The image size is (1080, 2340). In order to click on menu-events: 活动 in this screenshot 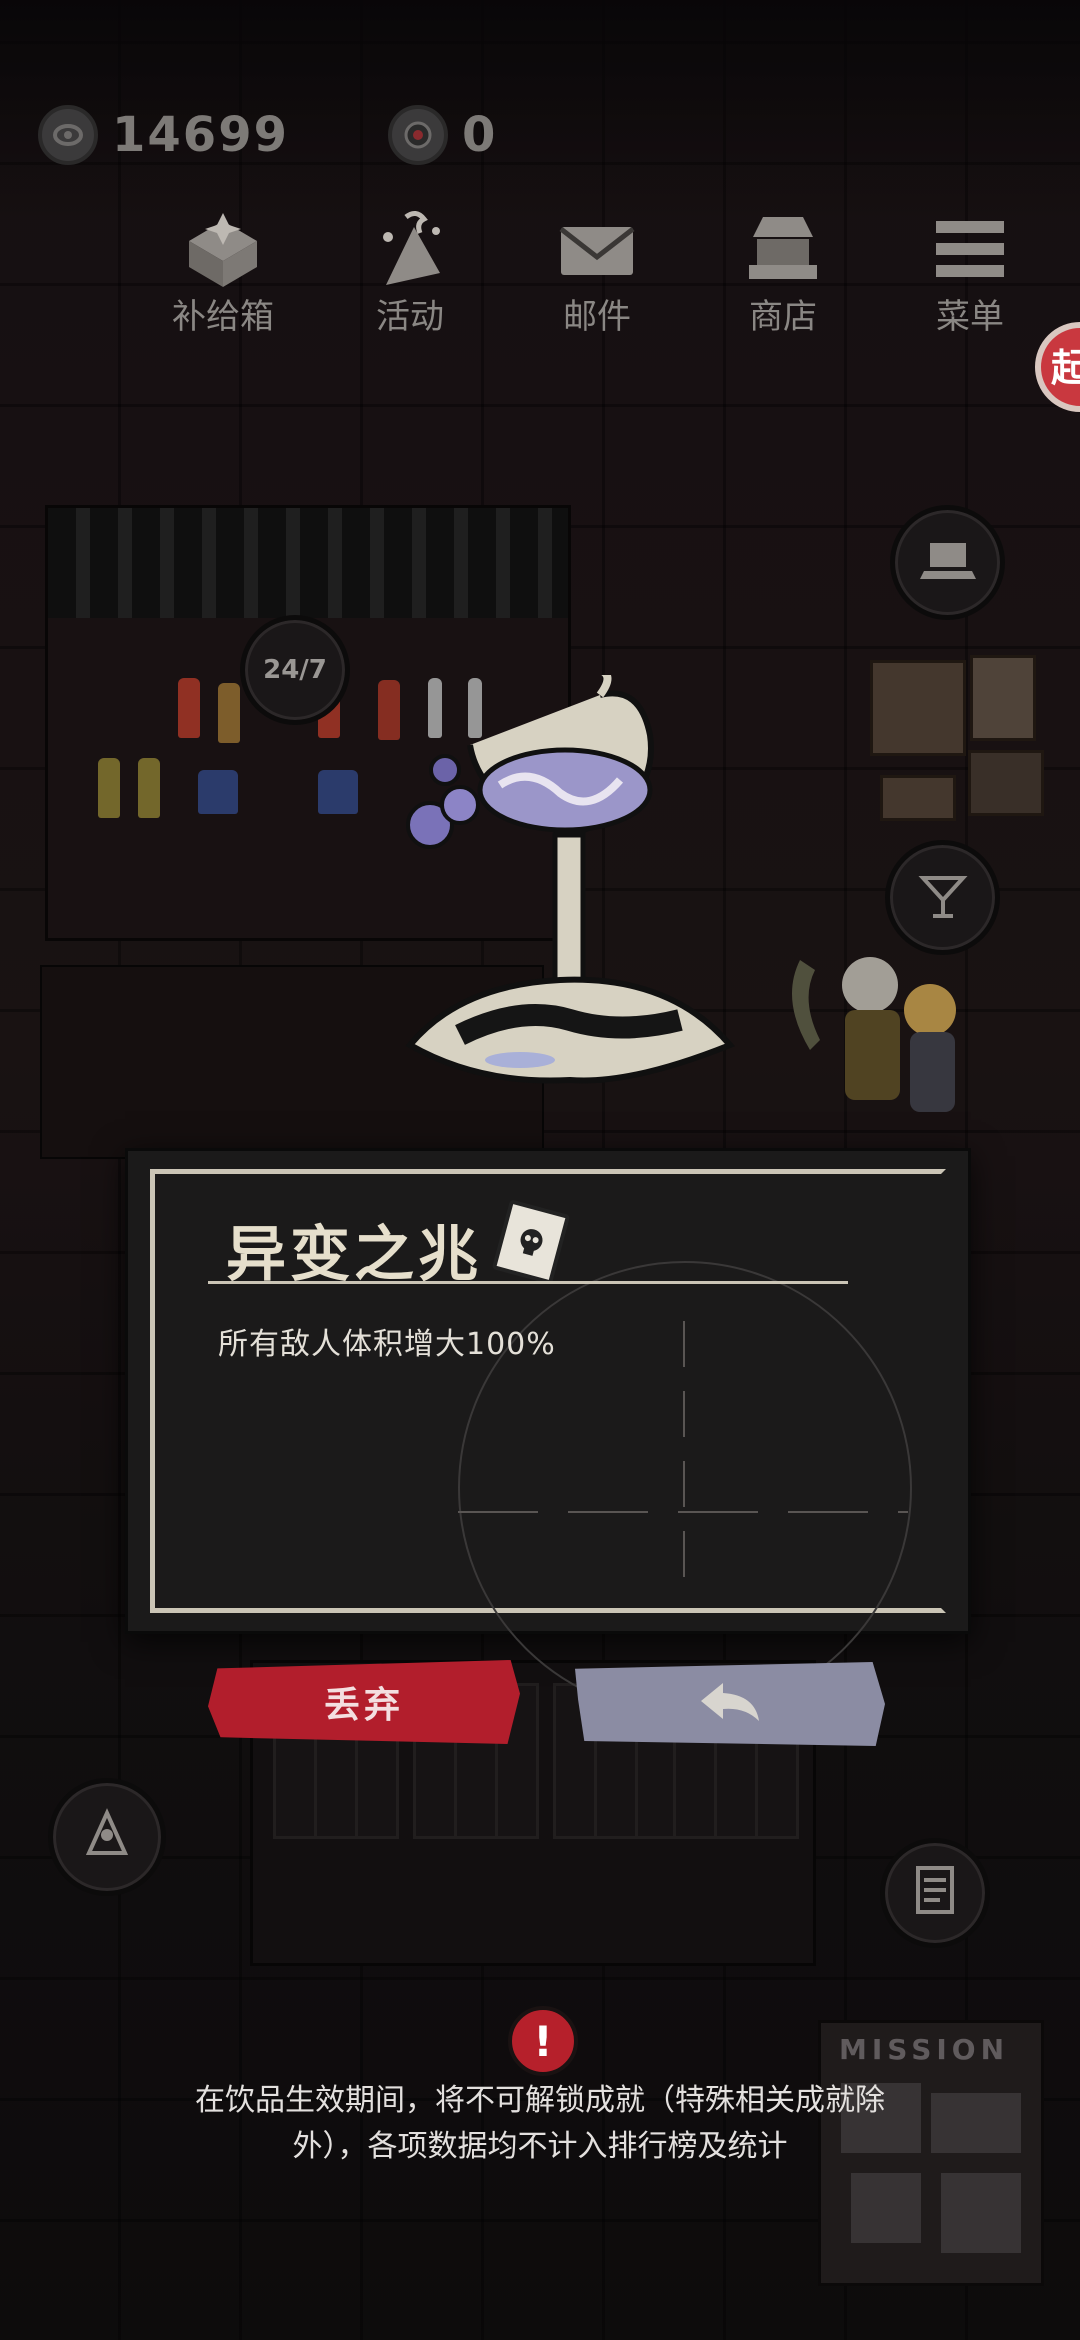, I will do `click(410, 271)`.